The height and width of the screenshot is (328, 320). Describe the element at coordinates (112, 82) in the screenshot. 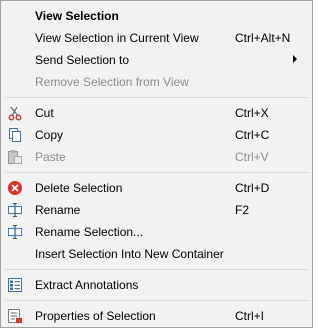

I see `menu-item-label: Remove Selection from View` at that location.